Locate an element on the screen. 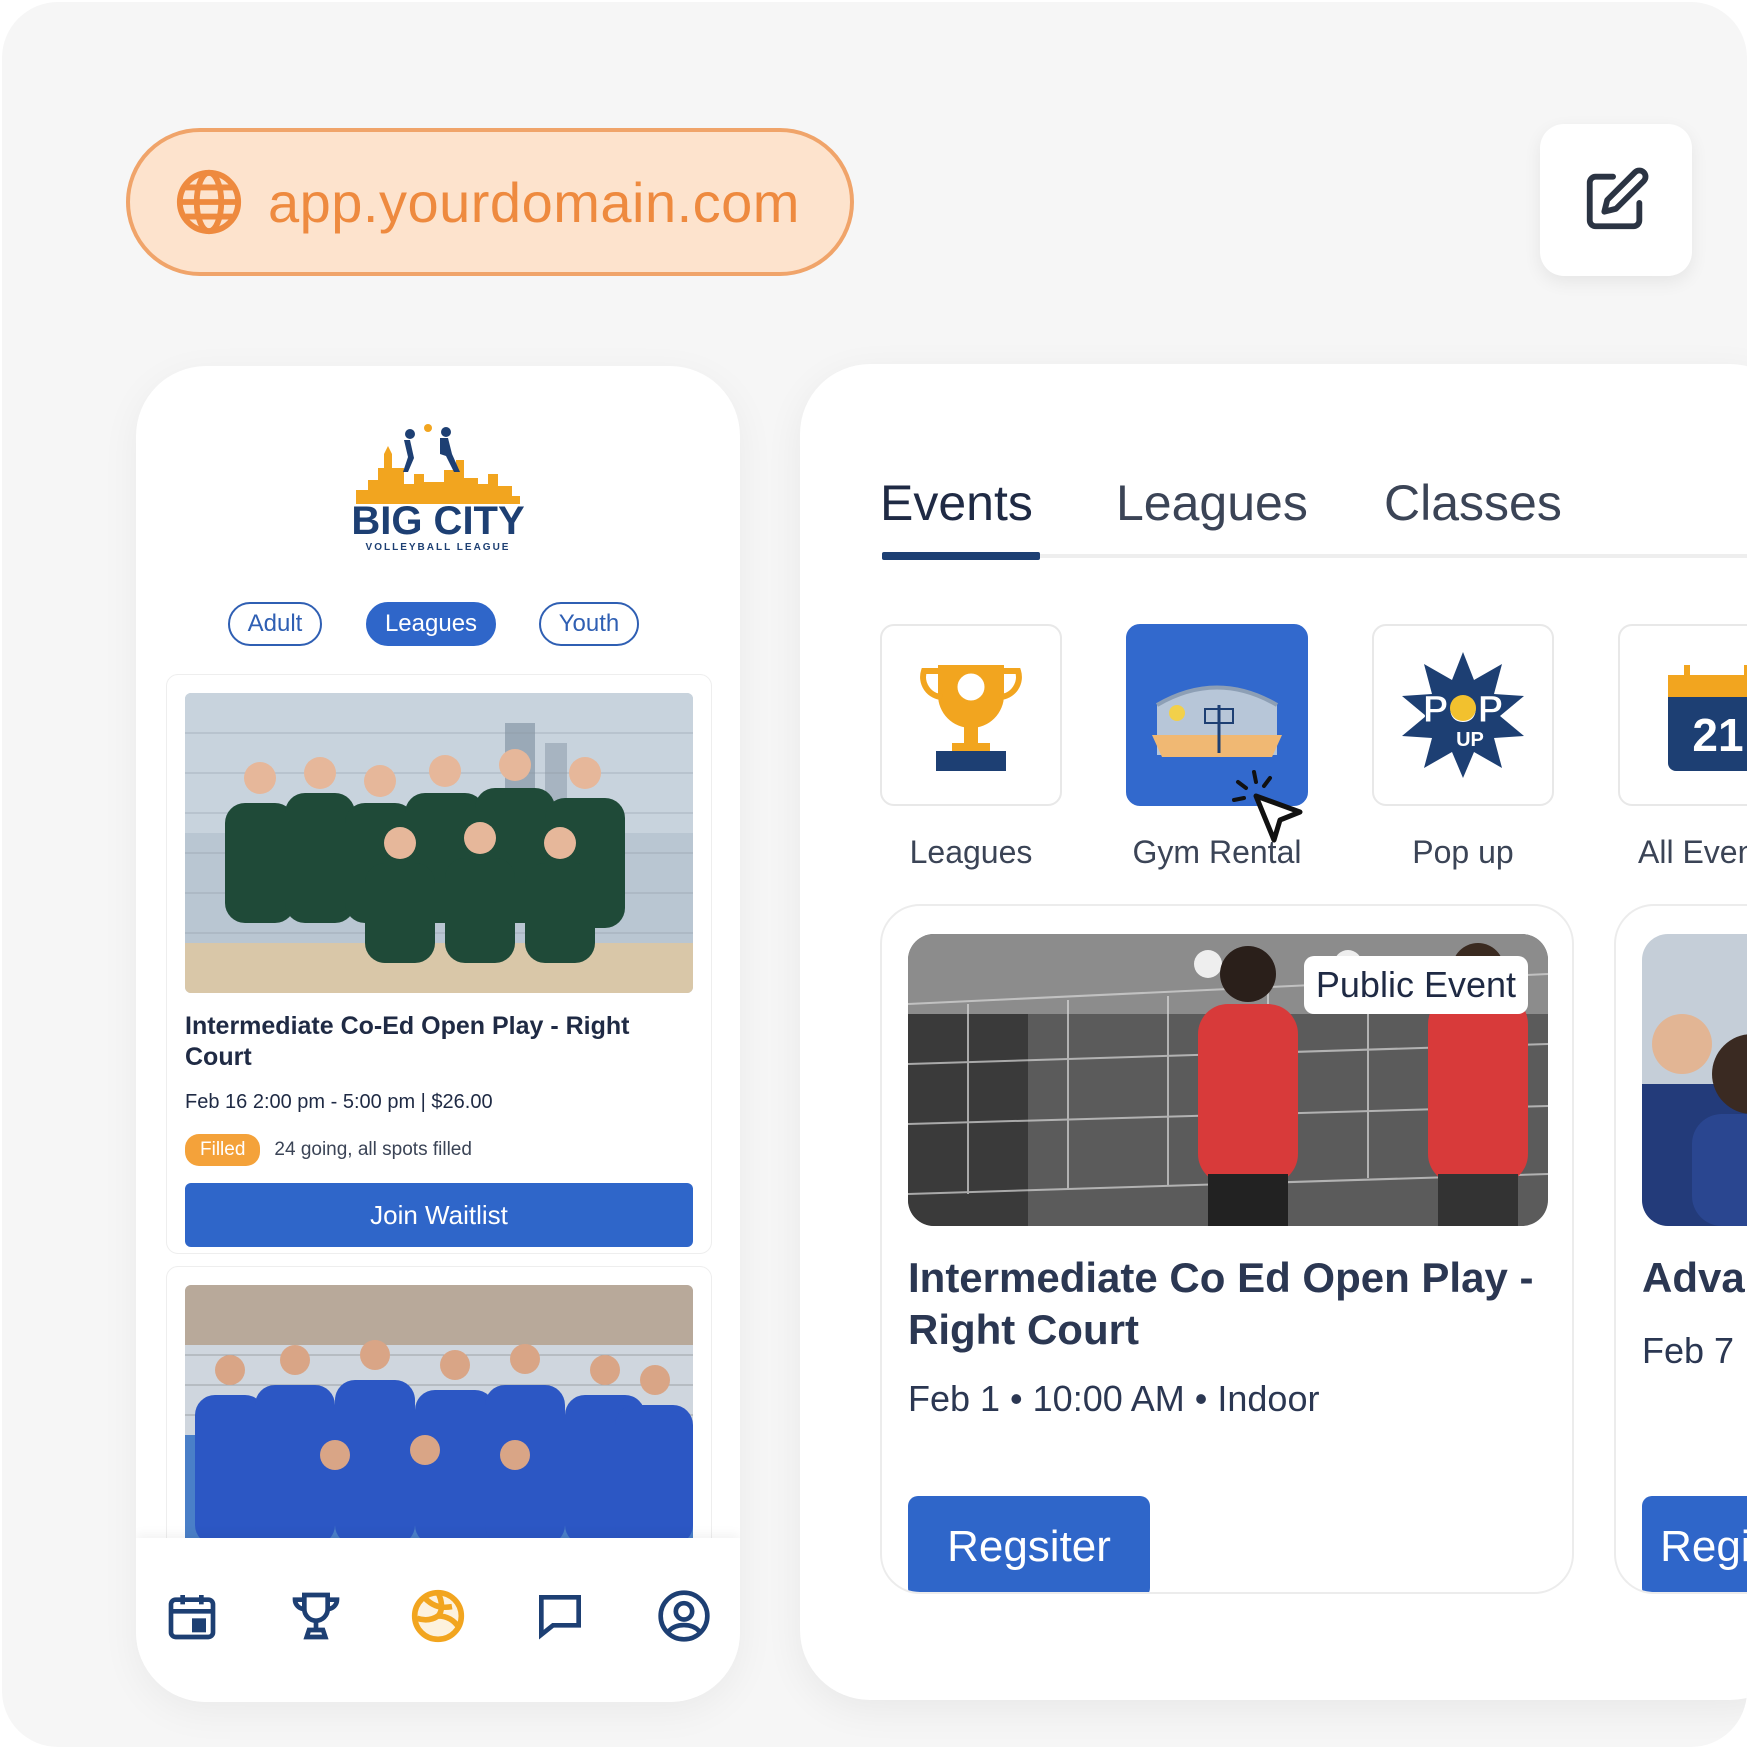  event-meta: Feb 16 2:00 pm - 5:00 pm | $26.00 is located at coordinates (339, 1102).